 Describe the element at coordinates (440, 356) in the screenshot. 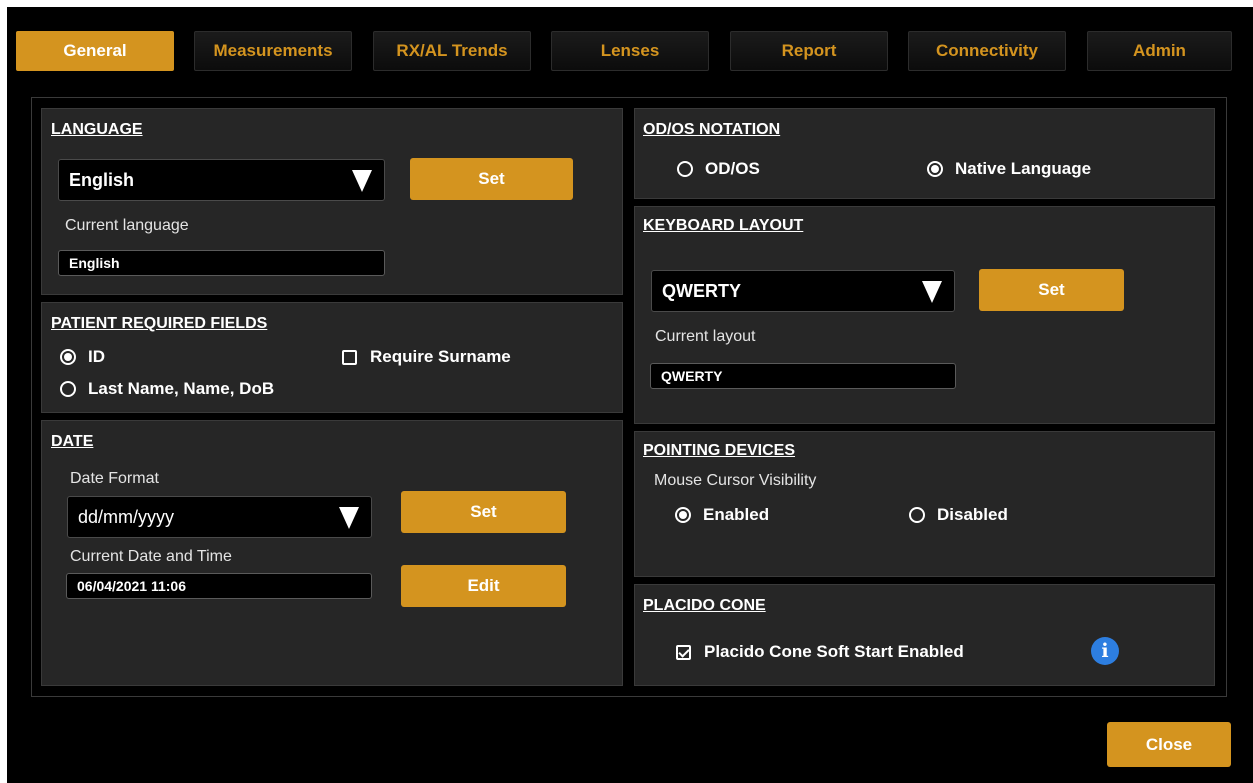

I see `require-surname-label: Require Surname` at that location.